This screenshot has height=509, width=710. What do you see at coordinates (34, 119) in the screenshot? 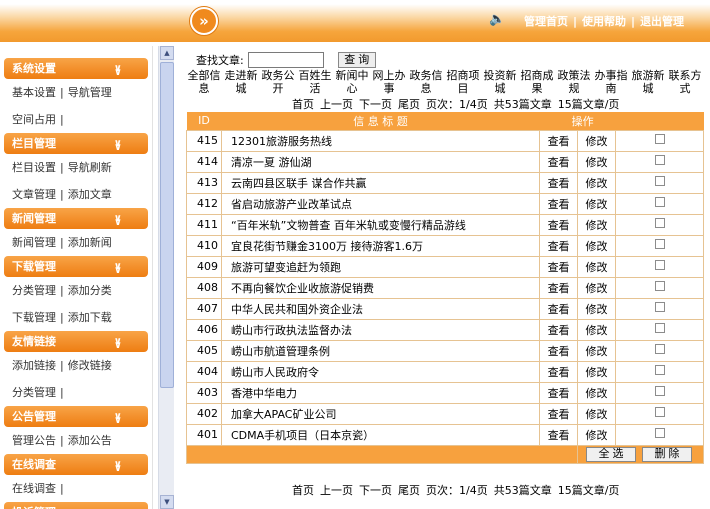
I see `sidebar-link: 空间占用` at bounding box center [34, 119].